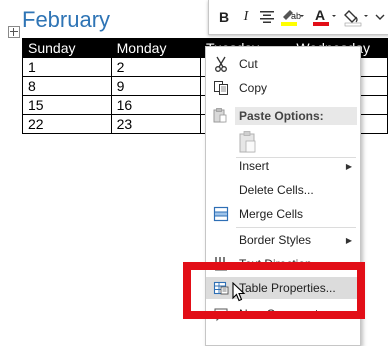 This screenshot has height=346, width=388. What do you see at coordinates (296, 116) in the screenshot?
I see `paste-options-header: Paste Options:` at bounding box center [296, 116].